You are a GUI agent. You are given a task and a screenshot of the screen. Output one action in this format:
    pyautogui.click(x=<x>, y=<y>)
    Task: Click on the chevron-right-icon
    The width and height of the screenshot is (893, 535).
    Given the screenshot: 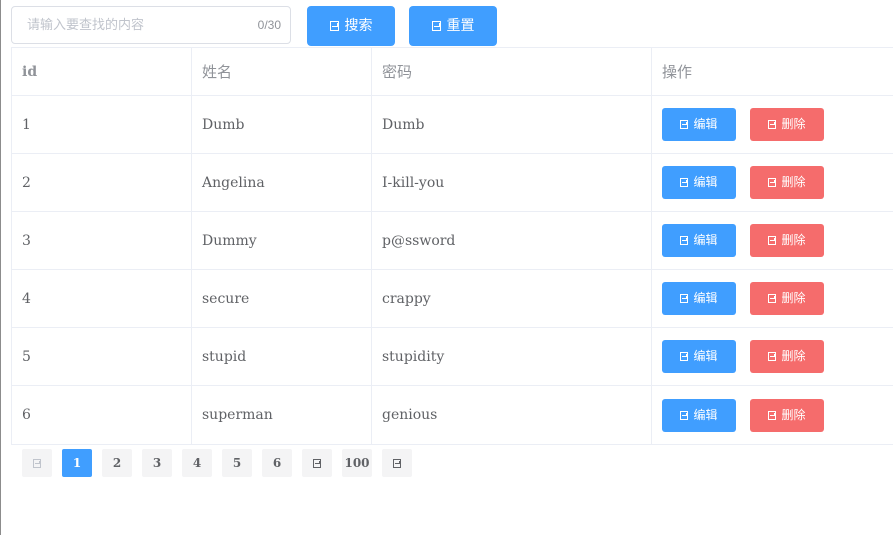 What is the action you would take?
    pyautogui.click(x=397, y=463)
    